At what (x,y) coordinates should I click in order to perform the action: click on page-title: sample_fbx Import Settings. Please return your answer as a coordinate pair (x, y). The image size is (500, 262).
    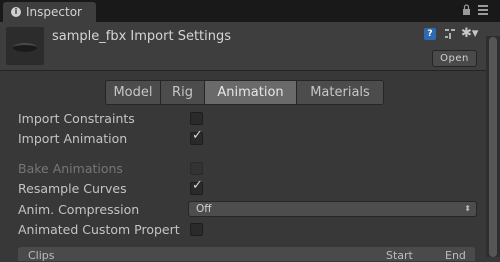
    Looking at the image, I should click on (142, 36).